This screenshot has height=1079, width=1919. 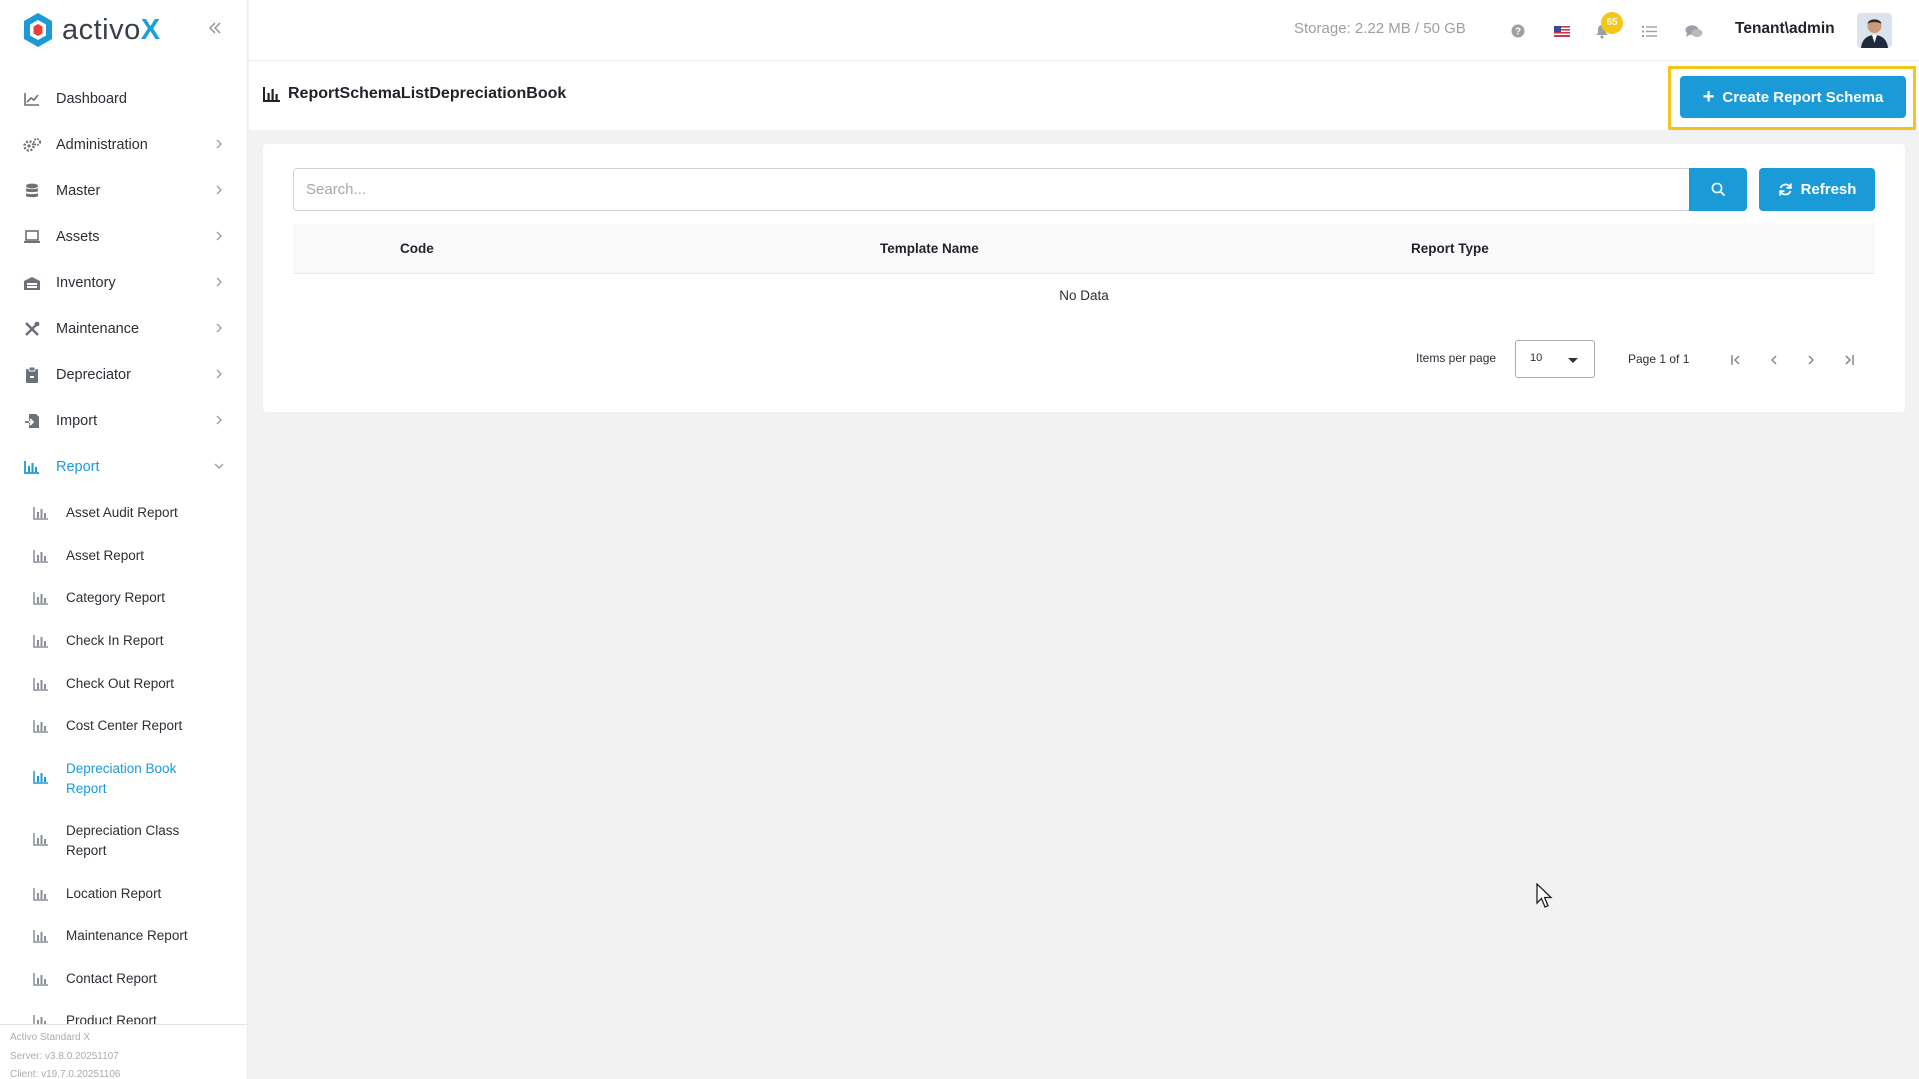 I want to click on last-page-icon, so click(x=1849, y=360).